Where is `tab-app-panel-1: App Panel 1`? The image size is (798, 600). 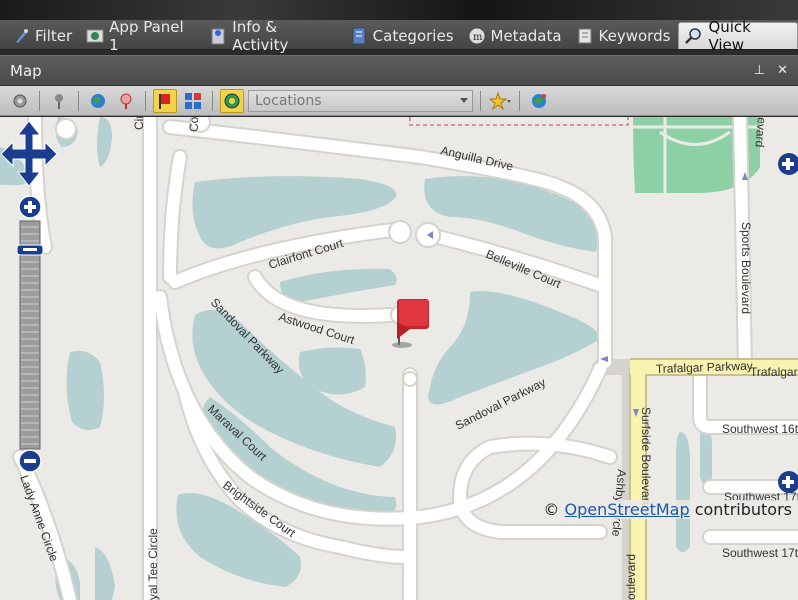
tab-app-panel-1: App Panel 1 is located at coordinates (142, 36).